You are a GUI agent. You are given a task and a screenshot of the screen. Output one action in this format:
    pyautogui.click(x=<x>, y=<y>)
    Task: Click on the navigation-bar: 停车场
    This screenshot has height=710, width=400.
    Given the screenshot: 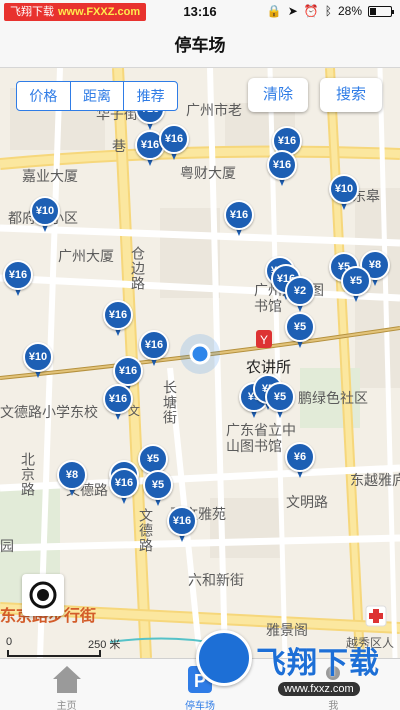 What is the action you would take?
    pyautogui.click(x=200, y=46)
    